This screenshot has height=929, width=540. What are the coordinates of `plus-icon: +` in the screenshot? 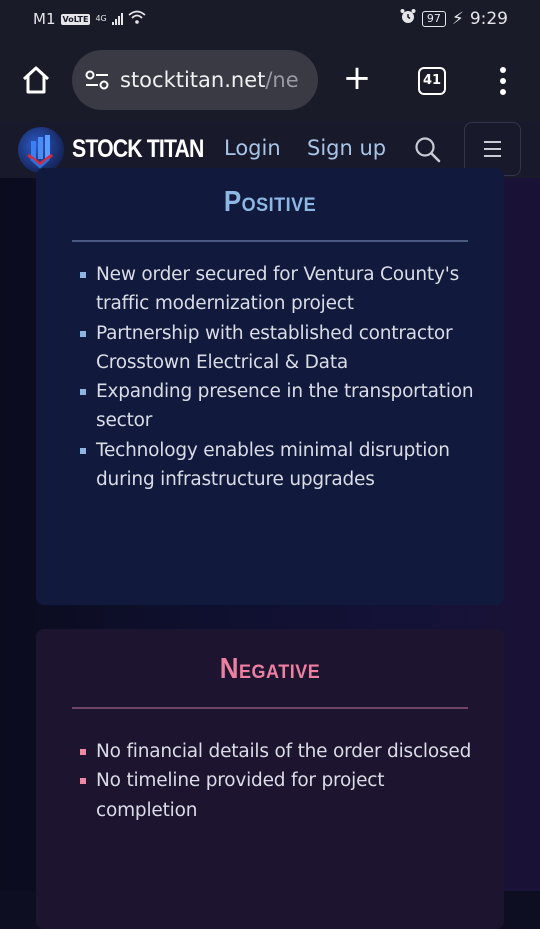 It's located at (357, 78).